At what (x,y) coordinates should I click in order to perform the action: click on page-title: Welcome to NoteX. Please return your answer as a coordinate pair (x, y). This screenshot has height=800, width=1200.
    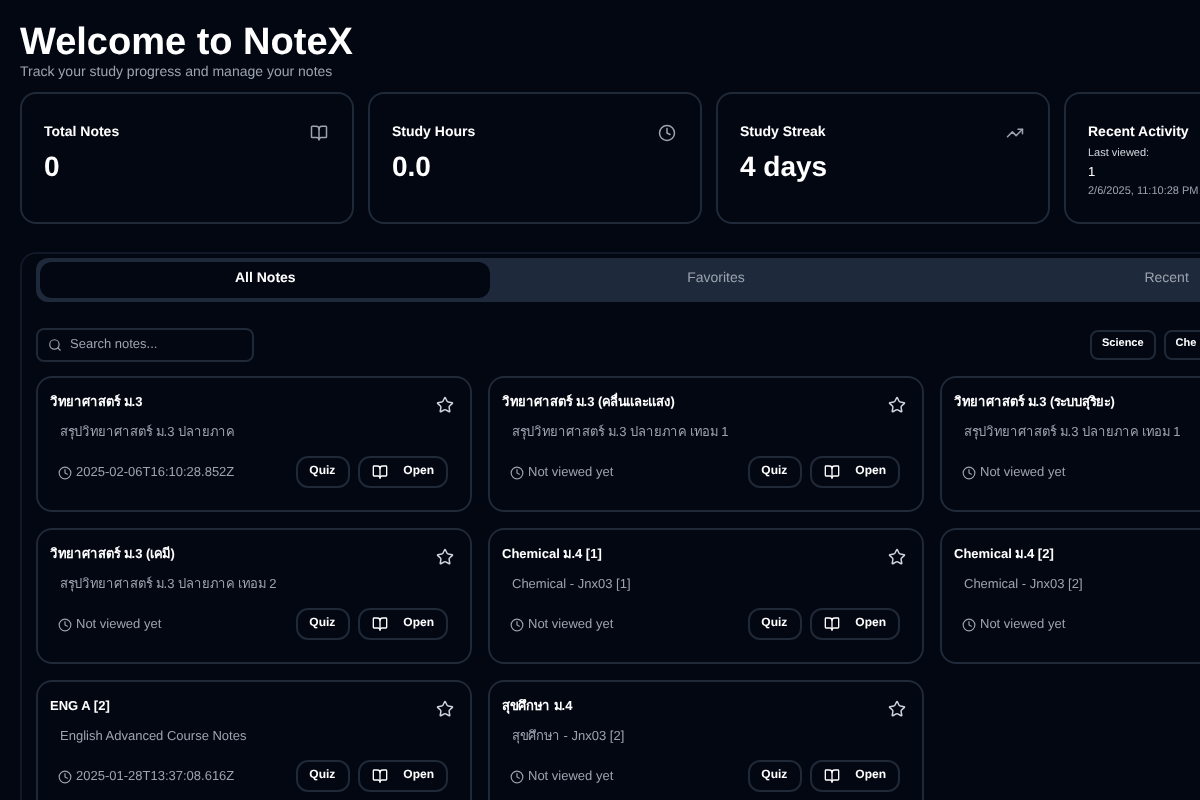
    Looking at the image, I should click on (186, 44).